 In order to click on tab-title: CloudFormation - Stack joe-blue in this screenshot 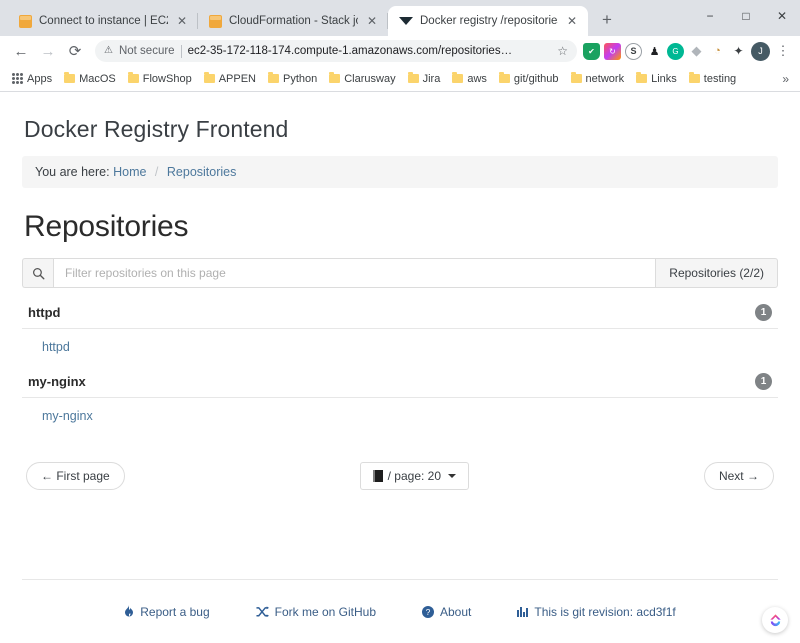, I will do `click(293, 21)`.